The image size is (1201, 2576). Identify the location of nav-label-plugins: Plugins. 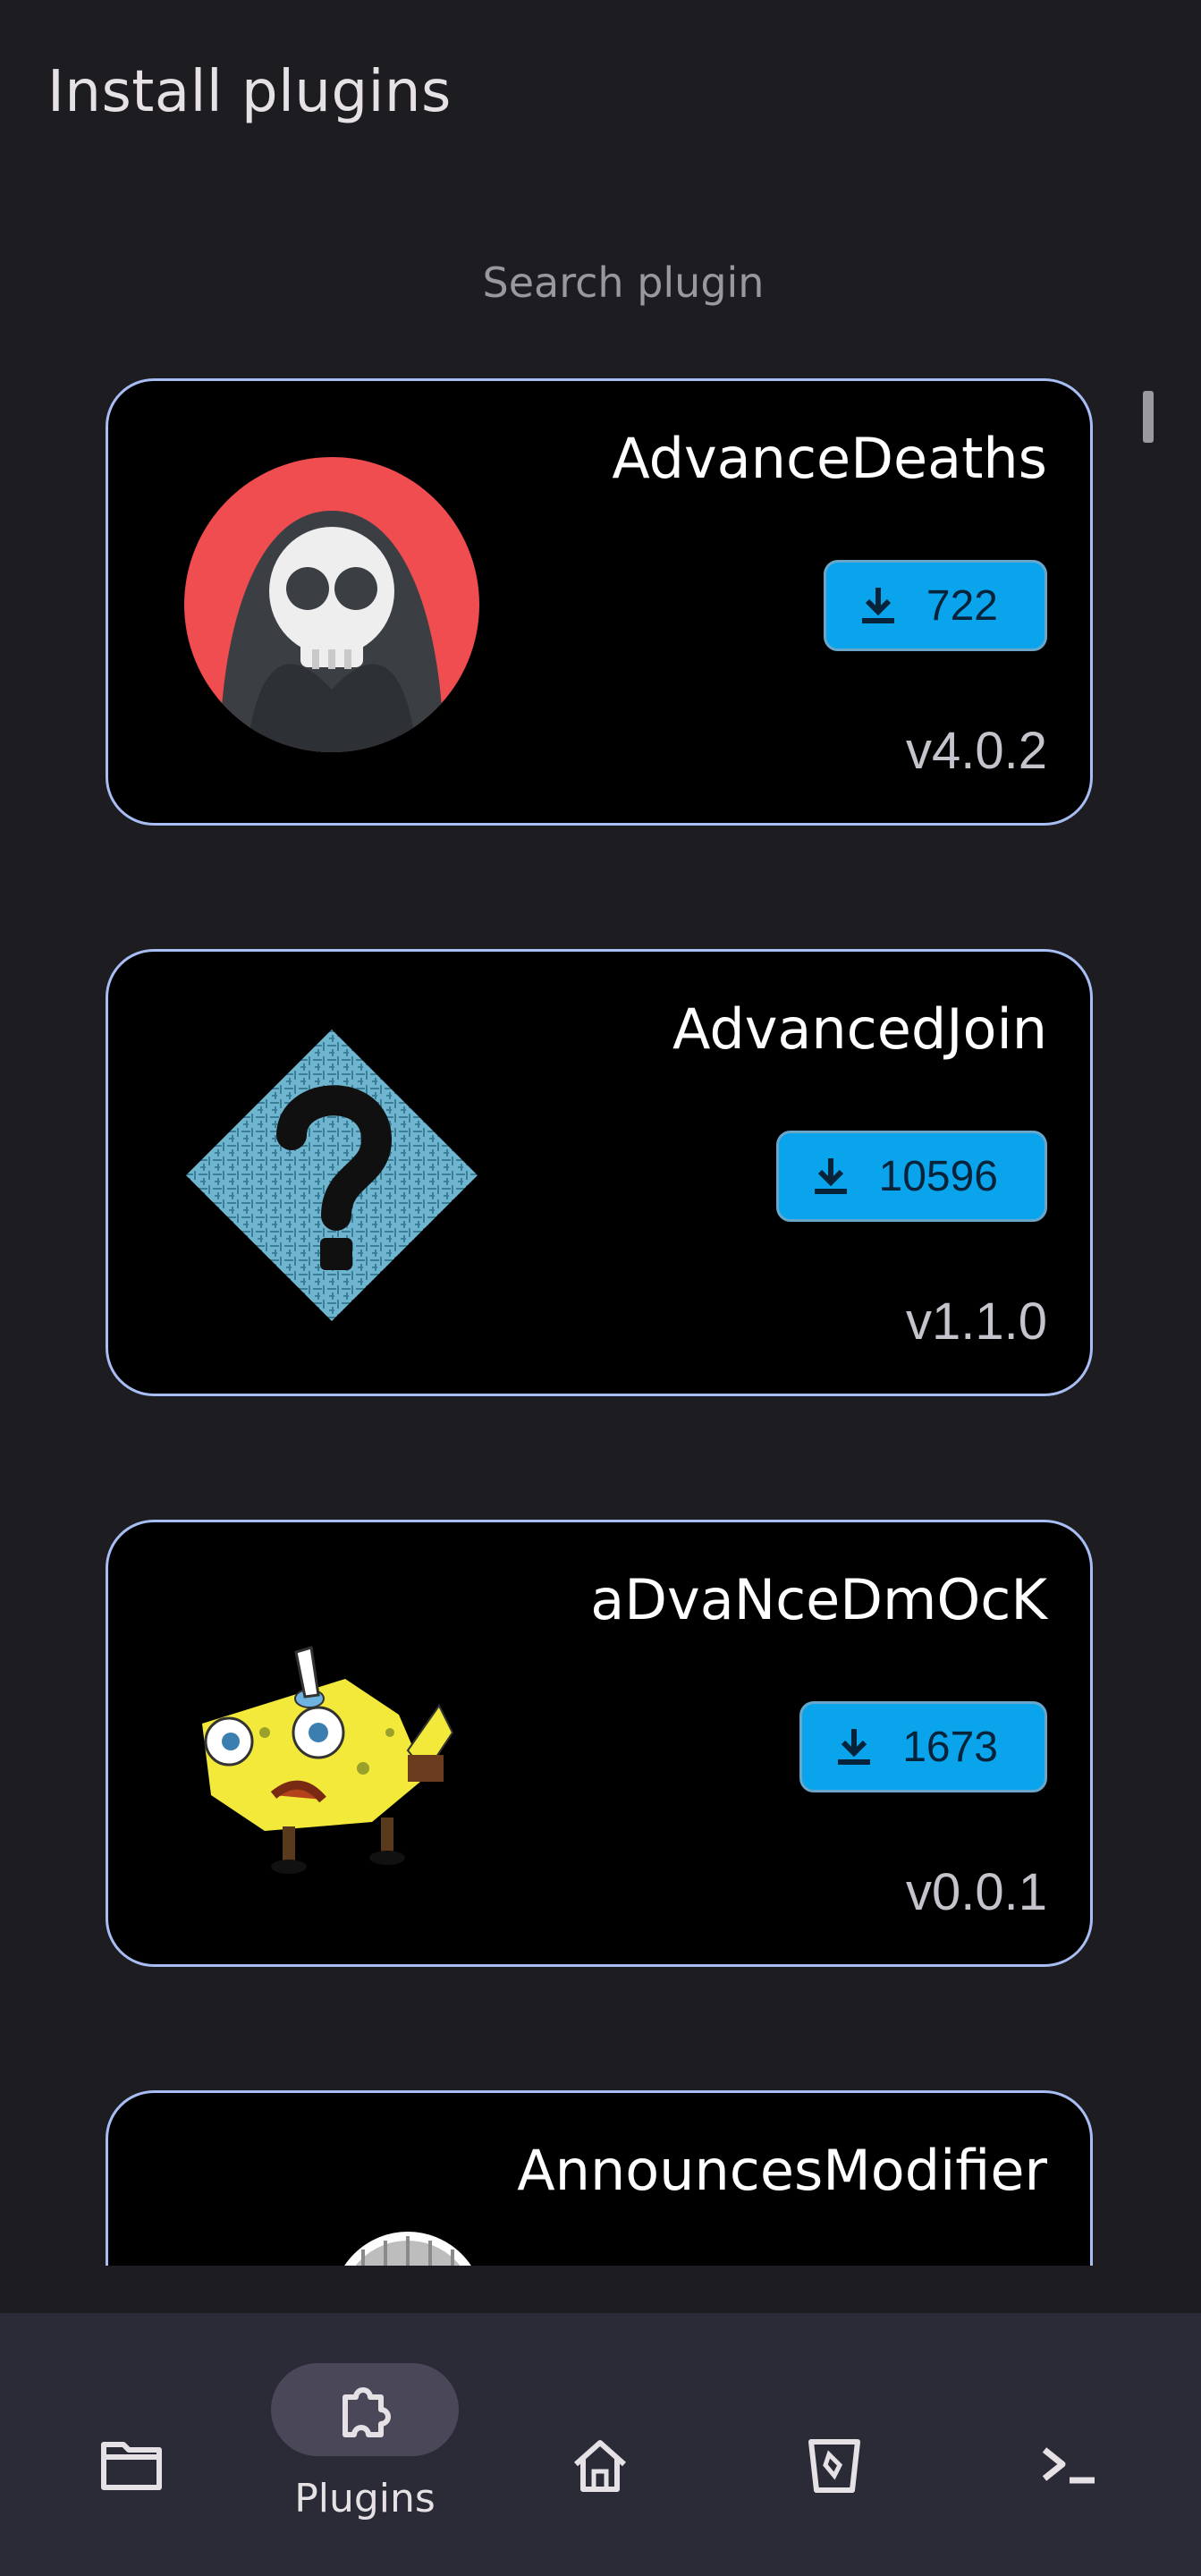
(365, 2498).